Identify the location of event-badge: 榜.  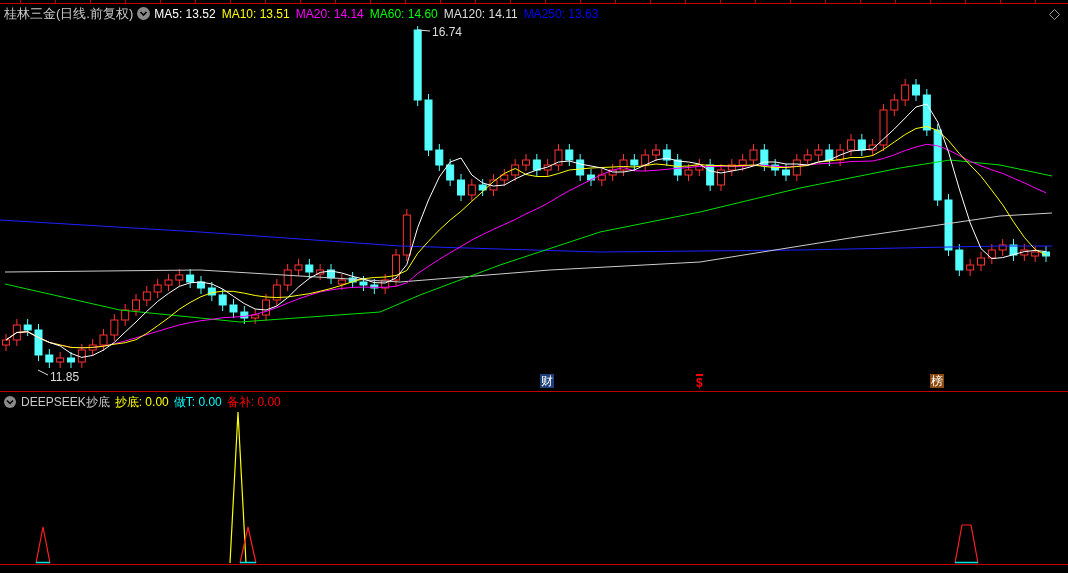
(937, 381).